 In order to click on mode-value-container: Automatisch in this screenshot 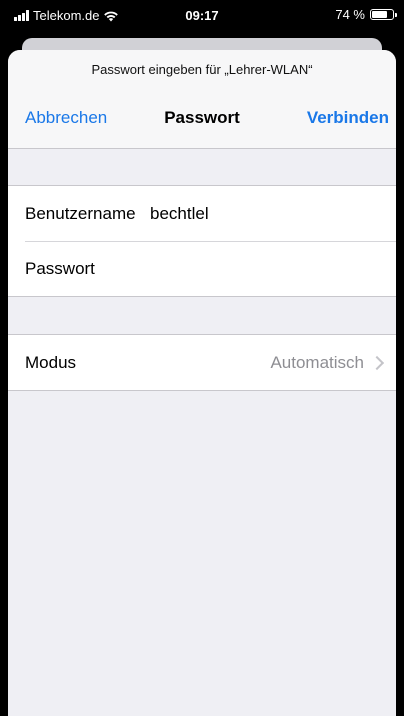, I will do `click(328, 362)`.